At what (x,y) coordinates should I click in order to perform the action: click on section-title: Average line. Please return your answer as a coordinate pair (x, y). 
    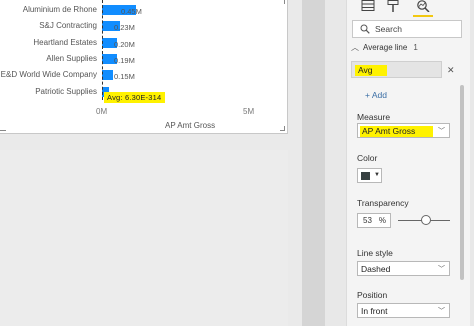
    Looking at the image, I should click on (385, 47).